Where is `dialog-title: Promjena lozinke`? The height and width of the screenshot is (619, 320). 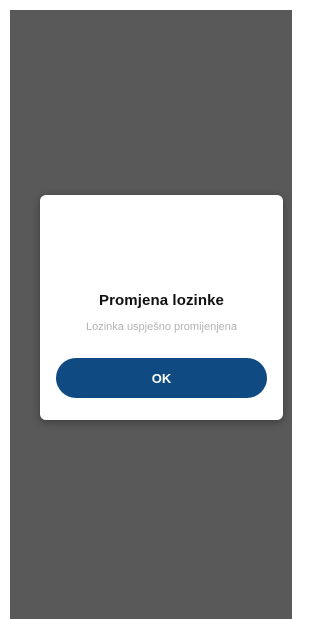
dialog-title: Promjena lozinke is located at coordinates (161, 300).